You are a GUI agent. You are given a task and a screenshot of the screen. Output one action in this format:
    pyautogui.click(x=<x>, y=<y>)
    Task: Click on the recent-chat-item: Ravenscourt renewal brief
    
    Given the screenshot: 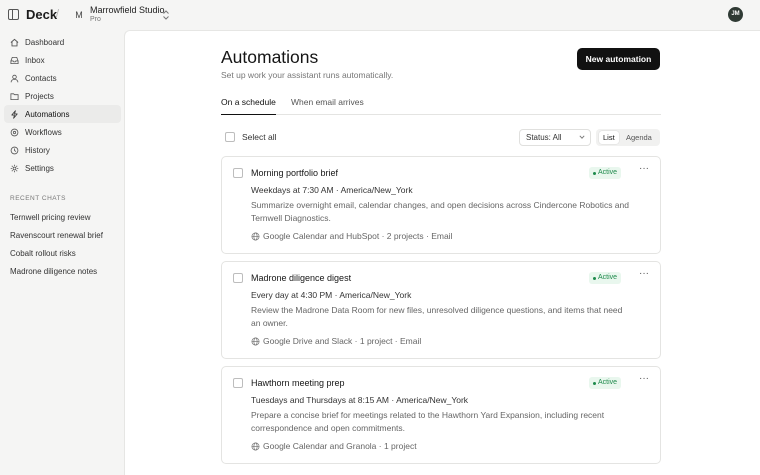 What is the action you would take?
    pyautogui.click(x=62, y=235)
    